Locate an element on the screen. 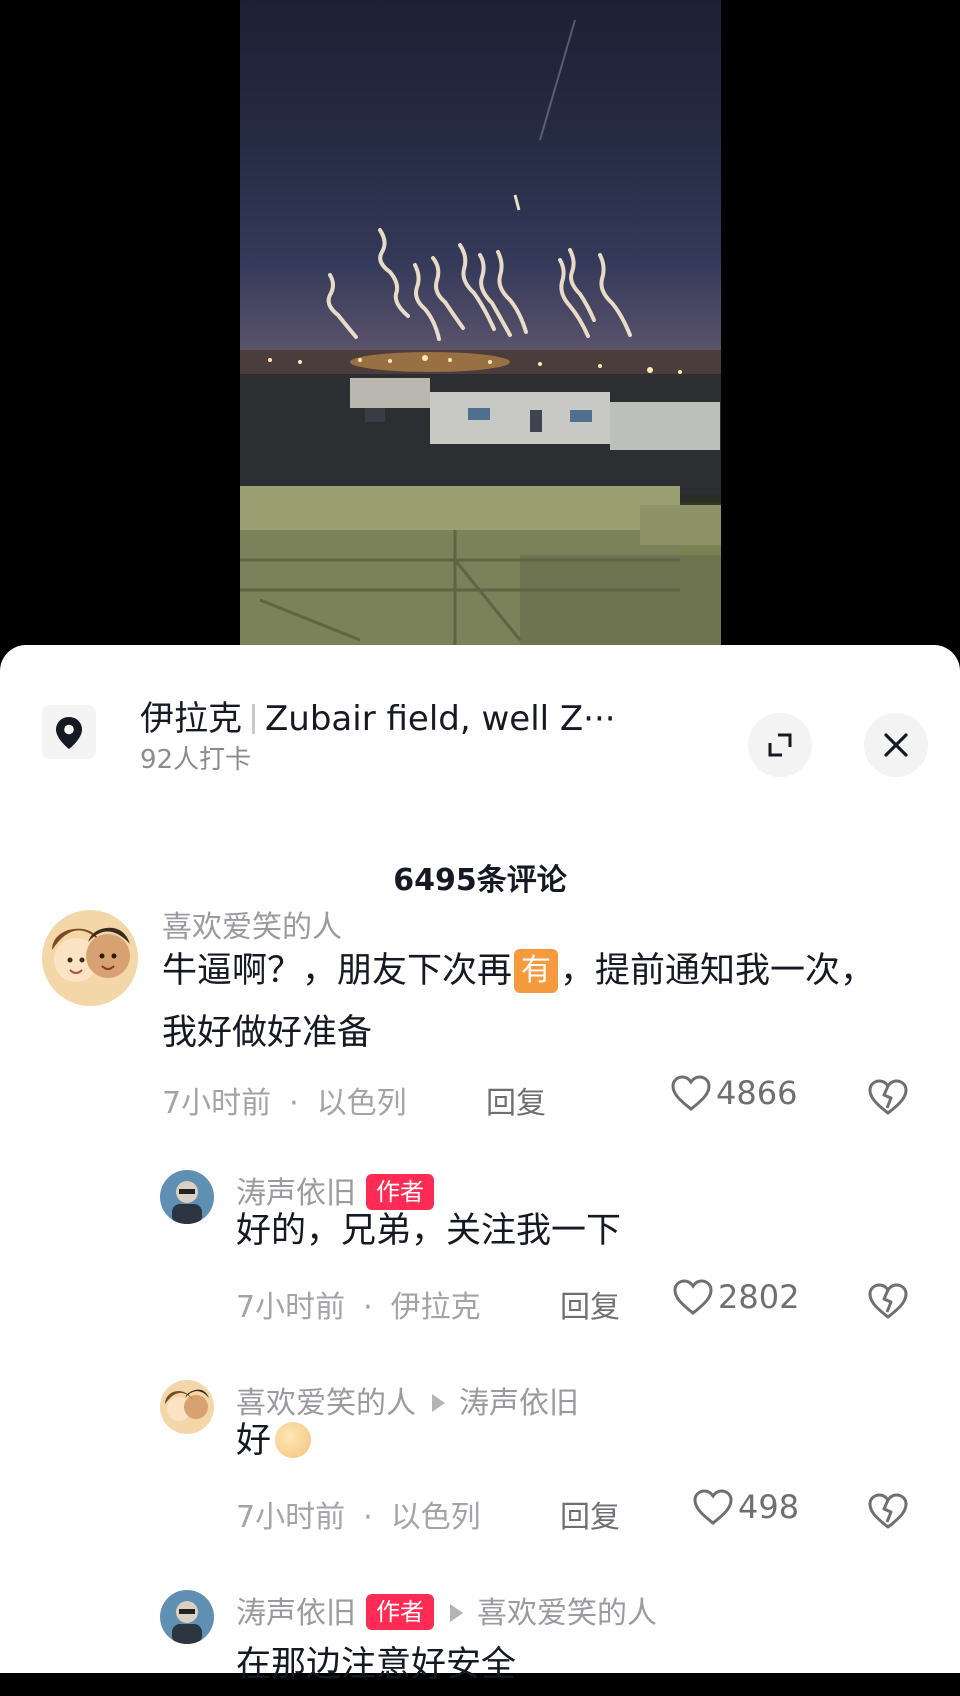 The width and height of the screenshot is (960, 1696). like-button: 4866 is located at coordinates (733, 1093).